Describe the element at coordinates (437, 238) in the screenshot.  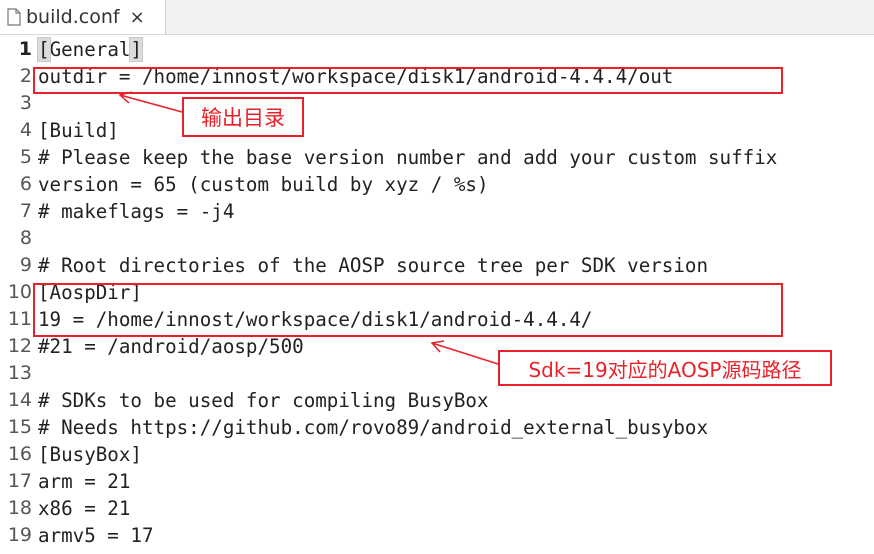
I see `editor-line: 8` at that location.